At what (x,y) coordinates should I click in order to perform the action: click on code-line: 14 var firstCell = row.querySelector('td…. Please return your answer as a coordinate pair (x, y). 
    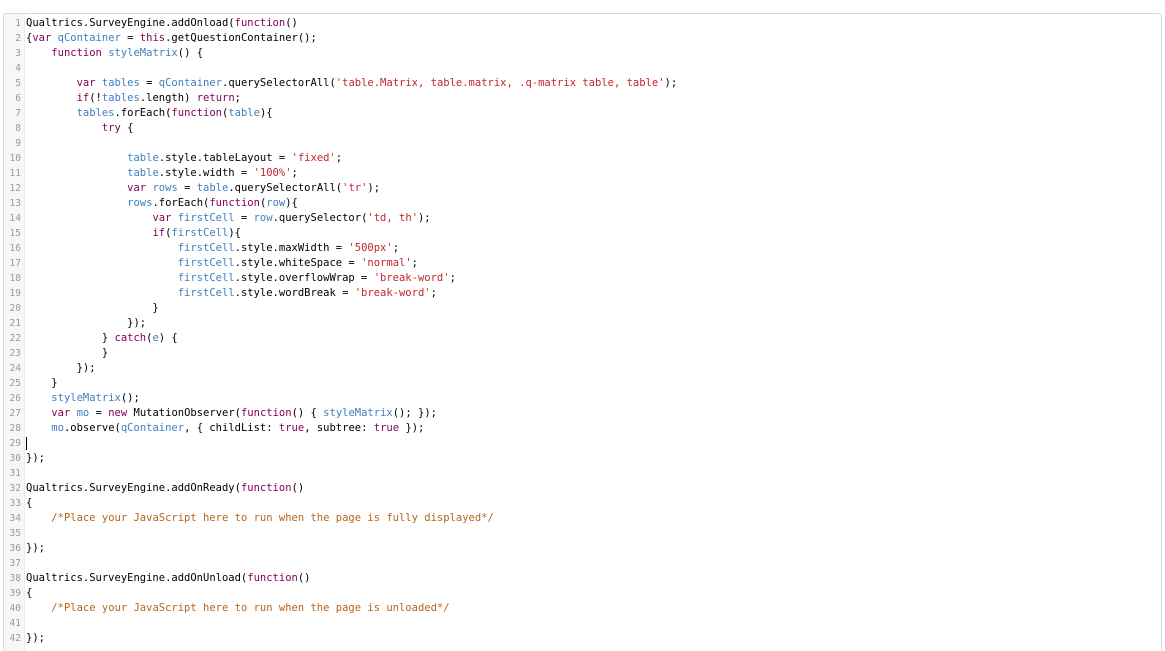
    Looking at the image, I should click on (582, 218).